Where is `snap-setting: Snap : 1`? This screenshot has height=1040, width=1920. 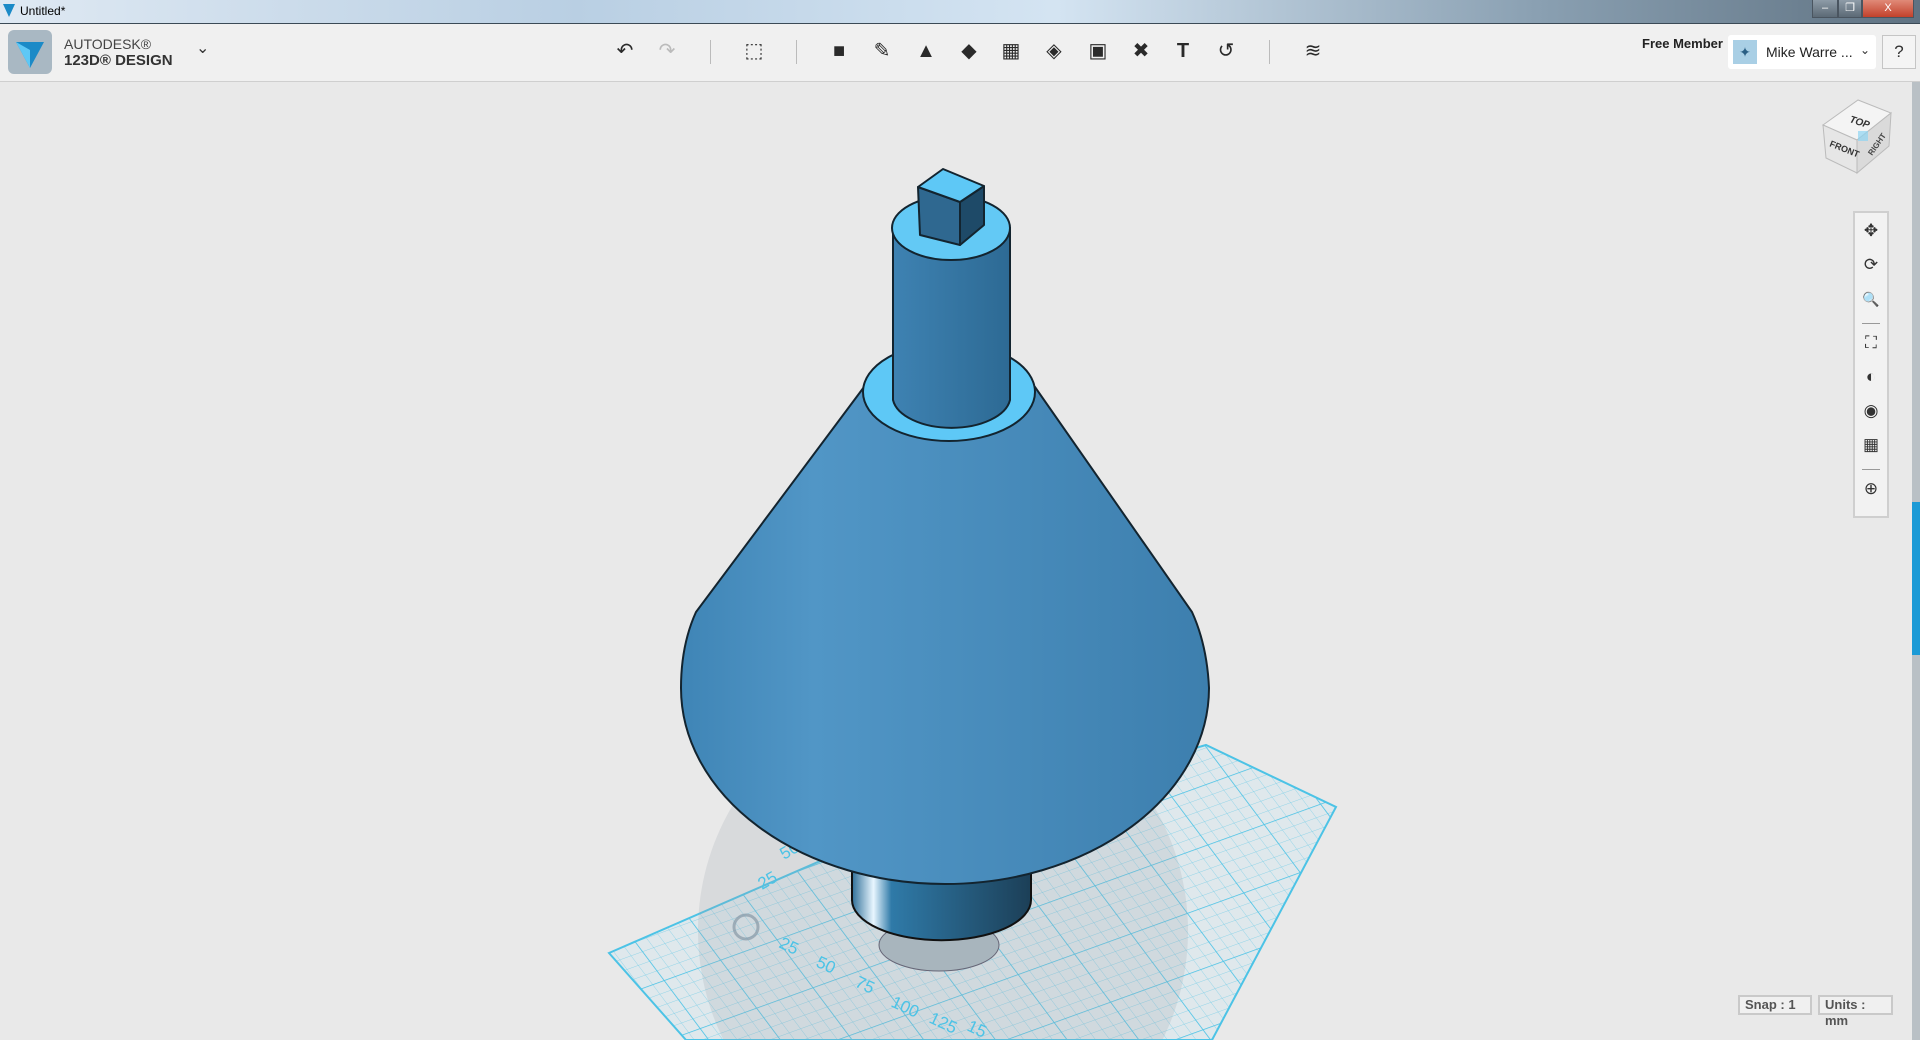 snap-setting: Snap : 1 is located at coordinates (1775, 1005).